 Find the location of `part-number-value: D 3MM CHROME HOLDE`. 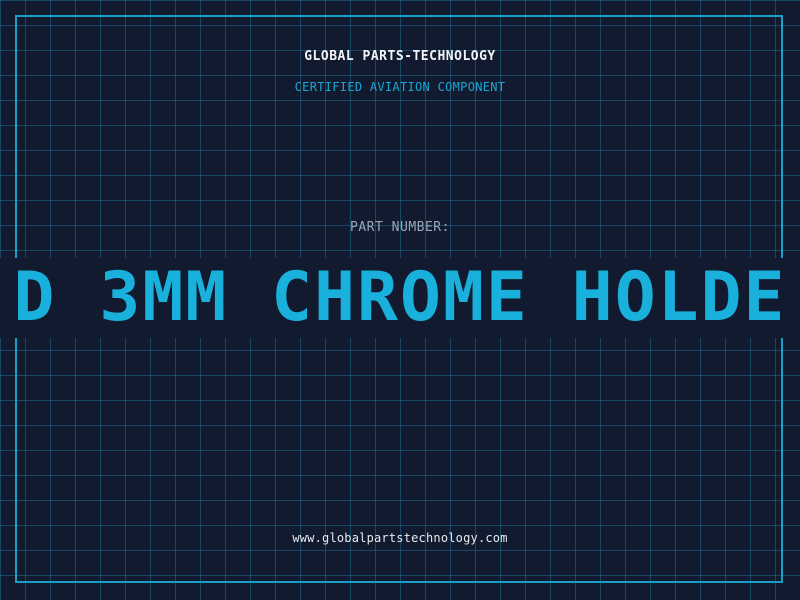

part-number-value: D 3MM CHROME HOLDE is located at coordinates (400, 297).